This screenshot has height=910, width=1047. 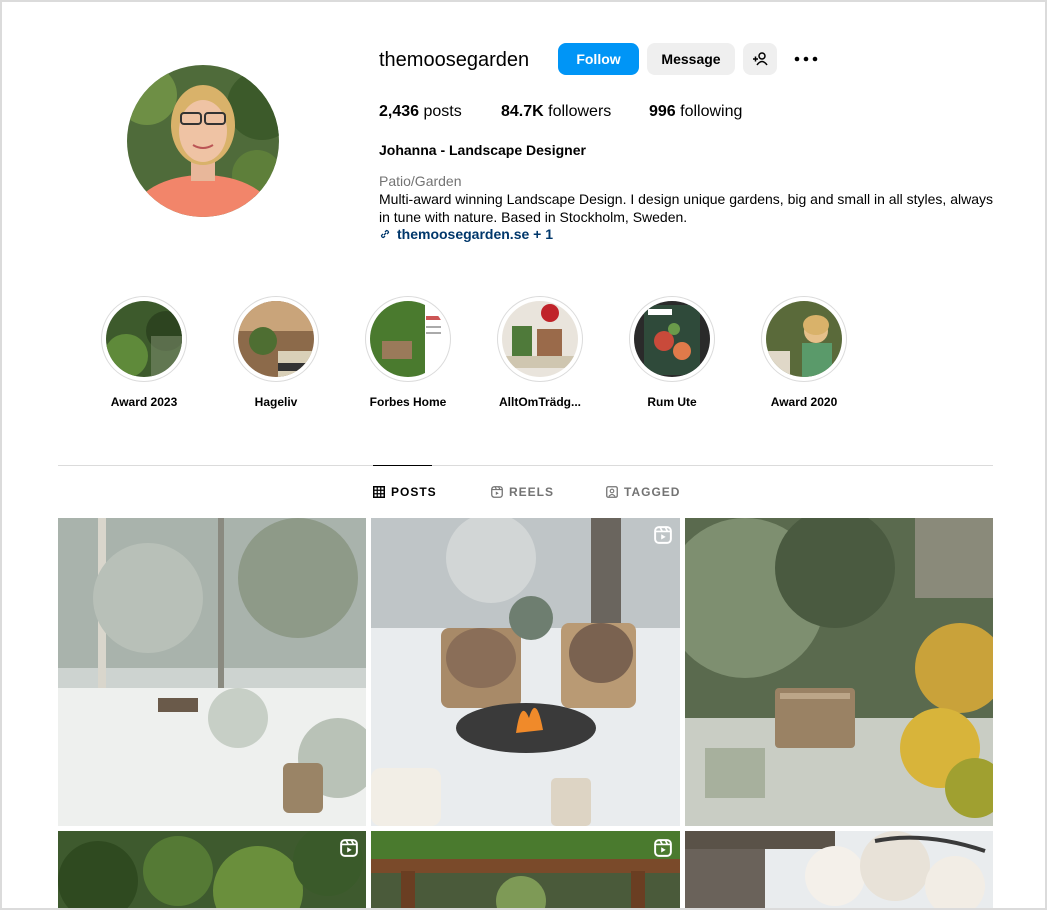 What do you see at coordinates (525, 465) in the screenshot?
I see `tabs-divider` at bounding box center [525, 465].